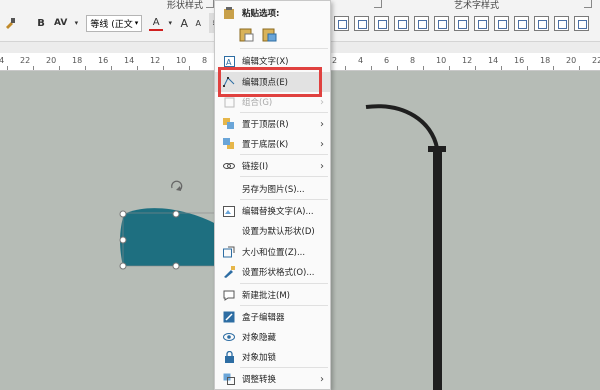  Describe the element at coordinates (229, 102) in the screenshot. I see `group-icon` at that location.